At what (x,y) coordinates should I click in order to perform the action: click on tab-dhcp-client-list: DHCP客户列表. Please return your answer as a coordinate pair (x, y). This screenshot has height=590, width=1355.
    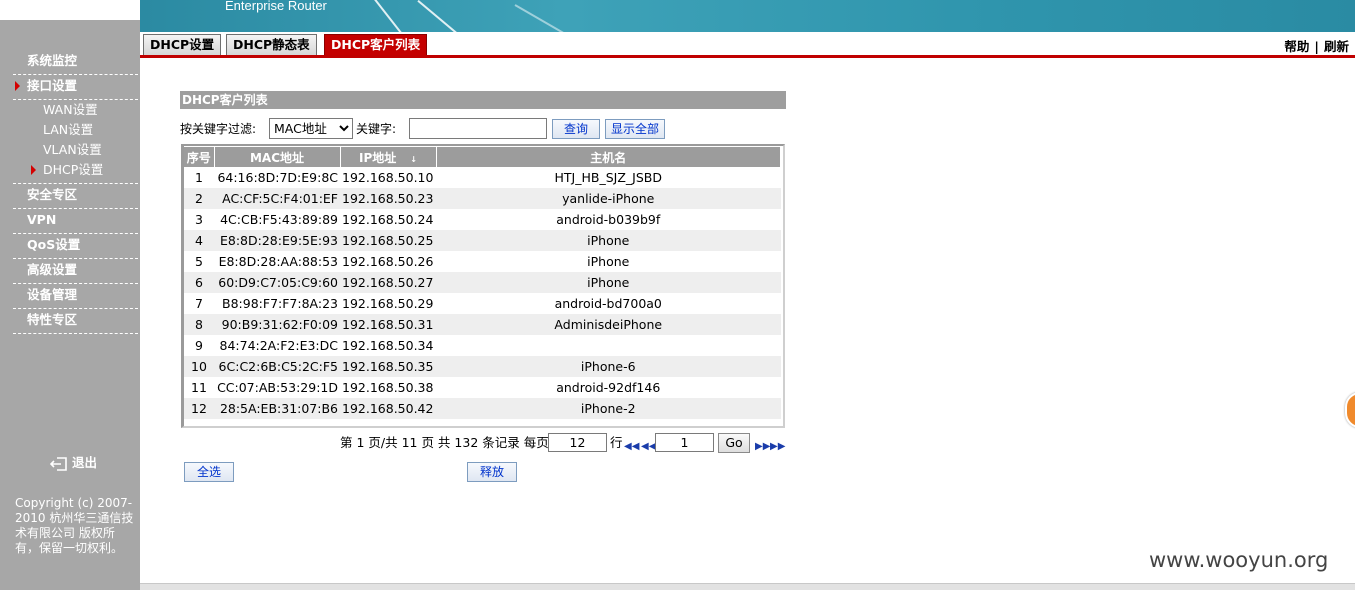
    Looking at the image, I should click on (376, 45).